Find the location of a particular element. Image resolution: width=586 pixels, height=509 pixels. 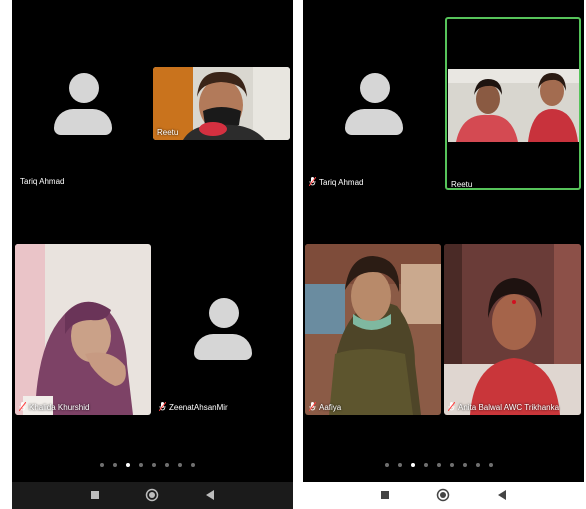

participant-tile-aafiya: Aafiya is located at coordinates (373, 329).